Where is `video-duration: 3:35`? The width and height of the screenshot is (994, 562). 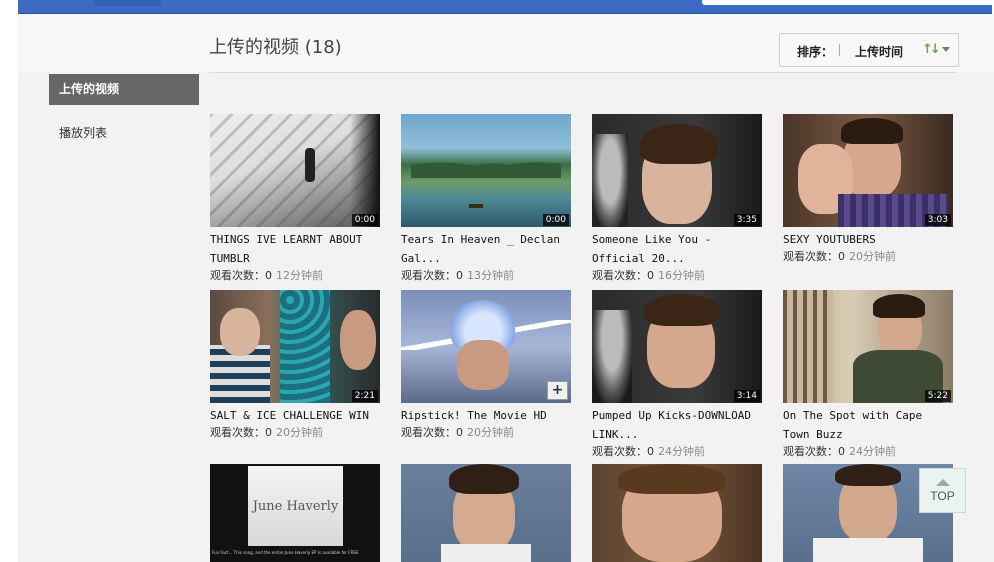
video-duration: 3:35 is located at coordinates (746, 220).